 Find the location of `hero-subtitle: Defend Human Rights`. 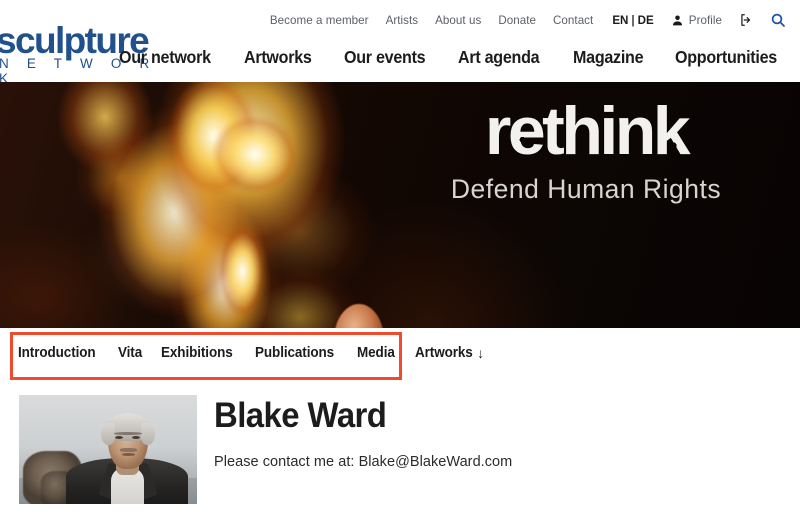

hero-subtitle: Defend Human Rights is located at coordinates (586, 189).